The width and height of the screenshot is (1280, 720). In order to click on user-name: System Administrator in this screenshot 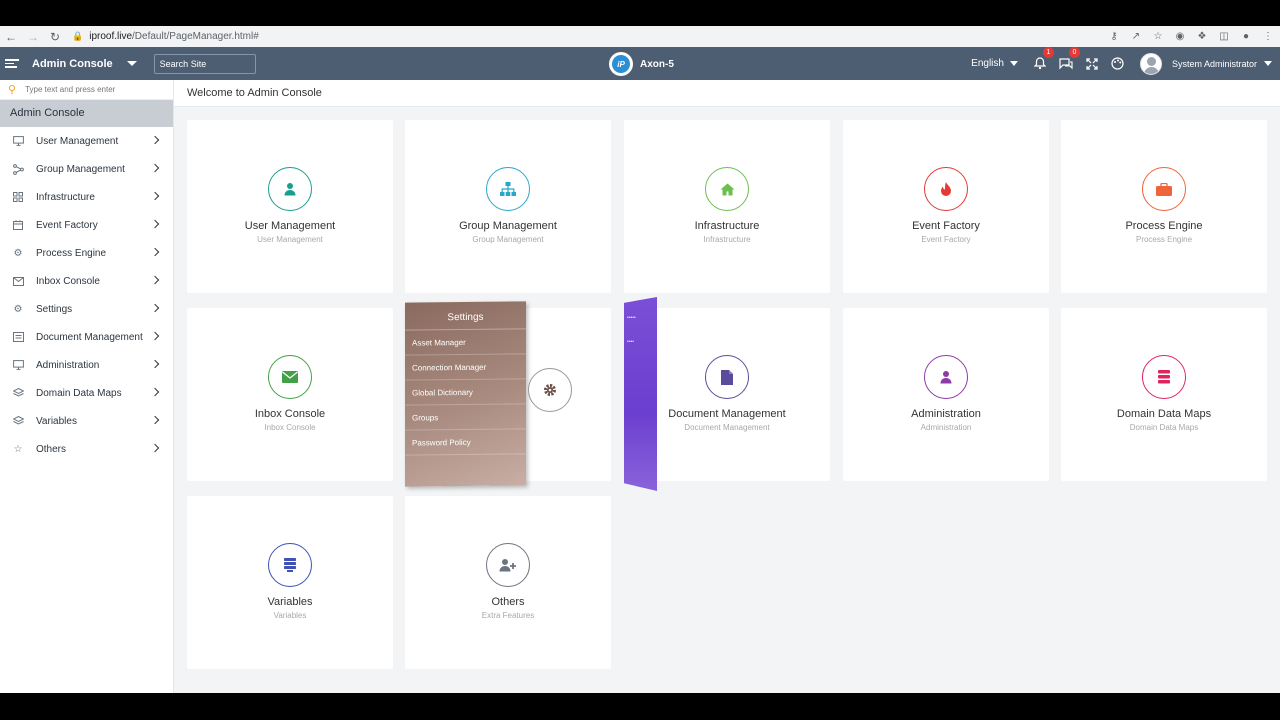, I will do `click(1214, 64)`.